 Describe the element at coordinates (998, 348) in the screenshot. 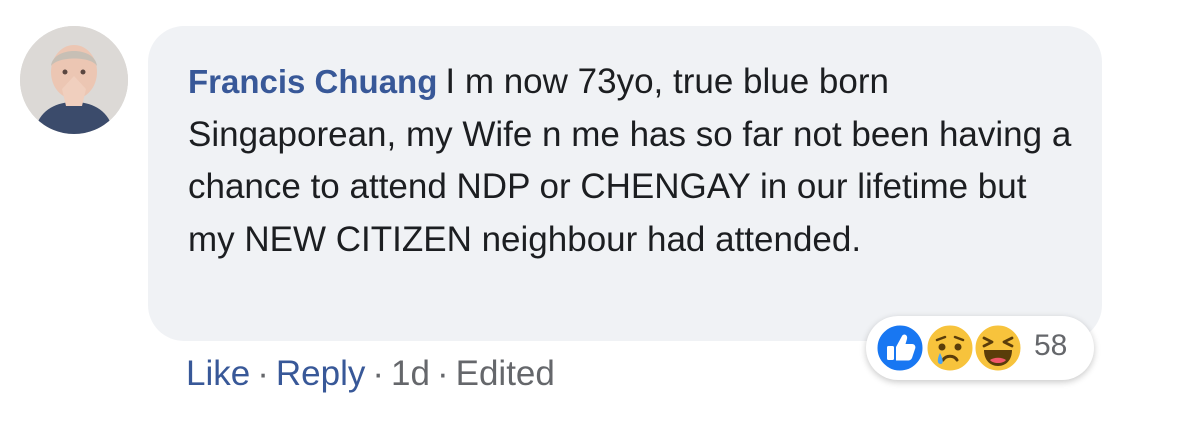

I see `haha-icon` at that location.